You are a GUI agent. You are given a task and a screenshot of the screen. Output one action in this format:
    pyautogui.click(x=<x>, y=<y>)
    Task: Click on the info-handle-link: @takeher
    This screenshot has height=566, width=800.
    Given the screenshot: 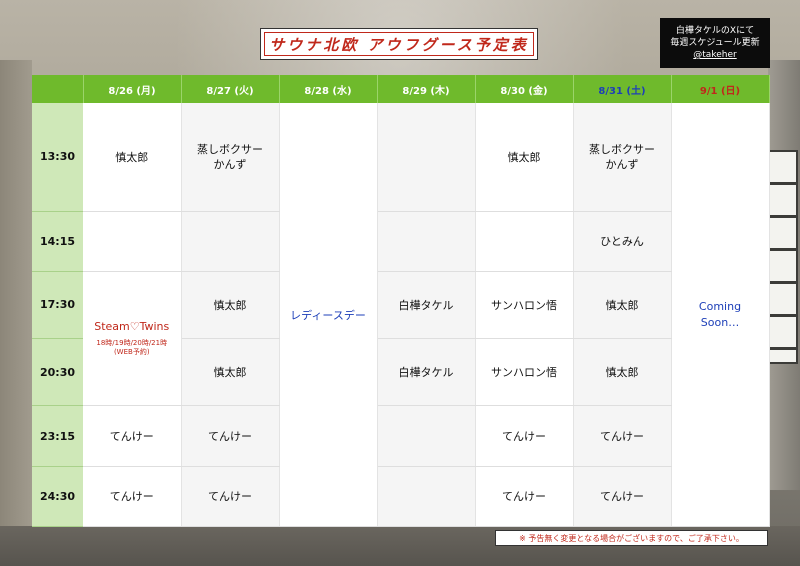 What is the action you would take?
    pyautogui.click(x=714, y=55)
    